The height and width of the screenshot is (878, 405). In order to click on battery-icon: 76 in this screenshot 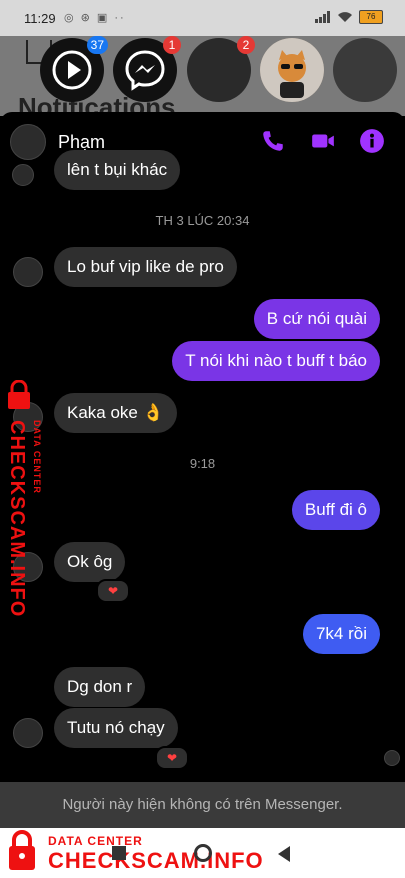, I will do `click(371, 17)`.